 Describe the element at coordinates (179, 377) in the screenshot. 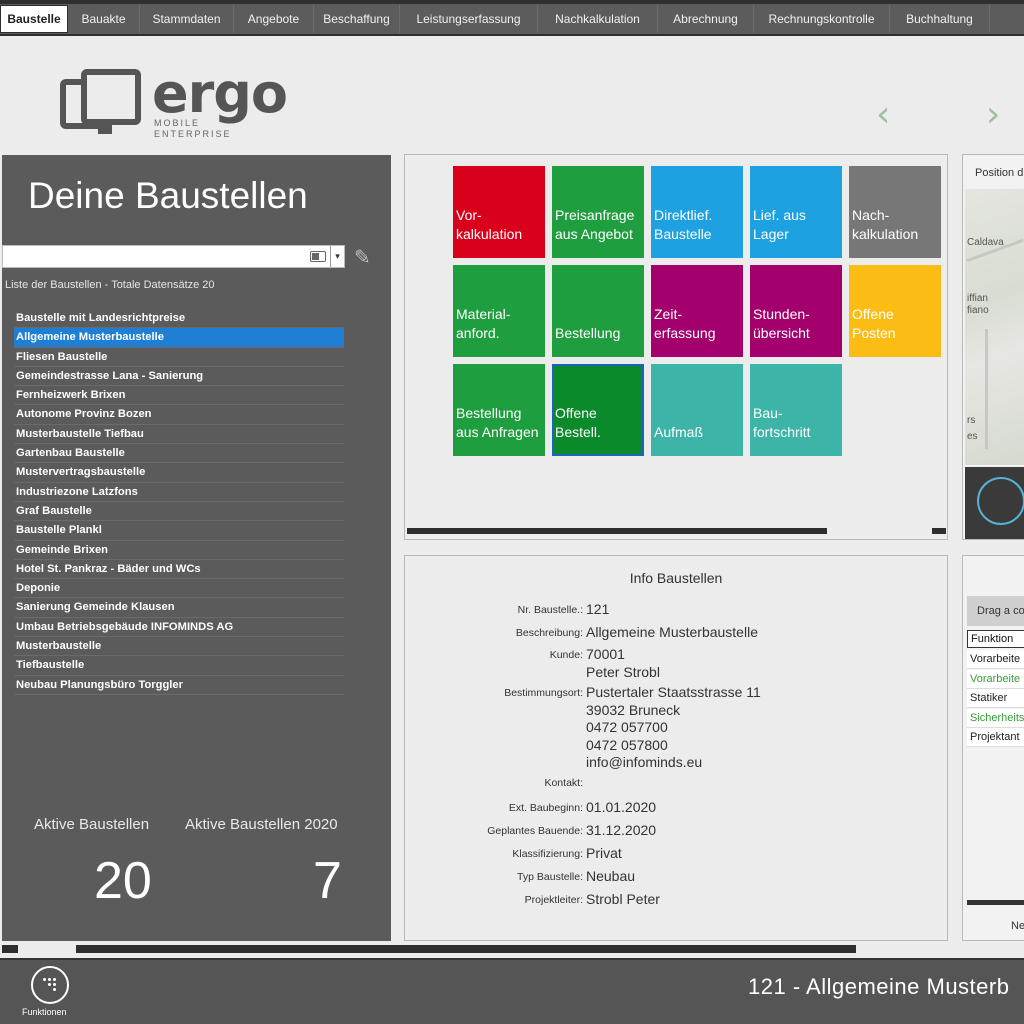

I see `list-item: Gemeindestrasse Lana - Sanierung` at that location.